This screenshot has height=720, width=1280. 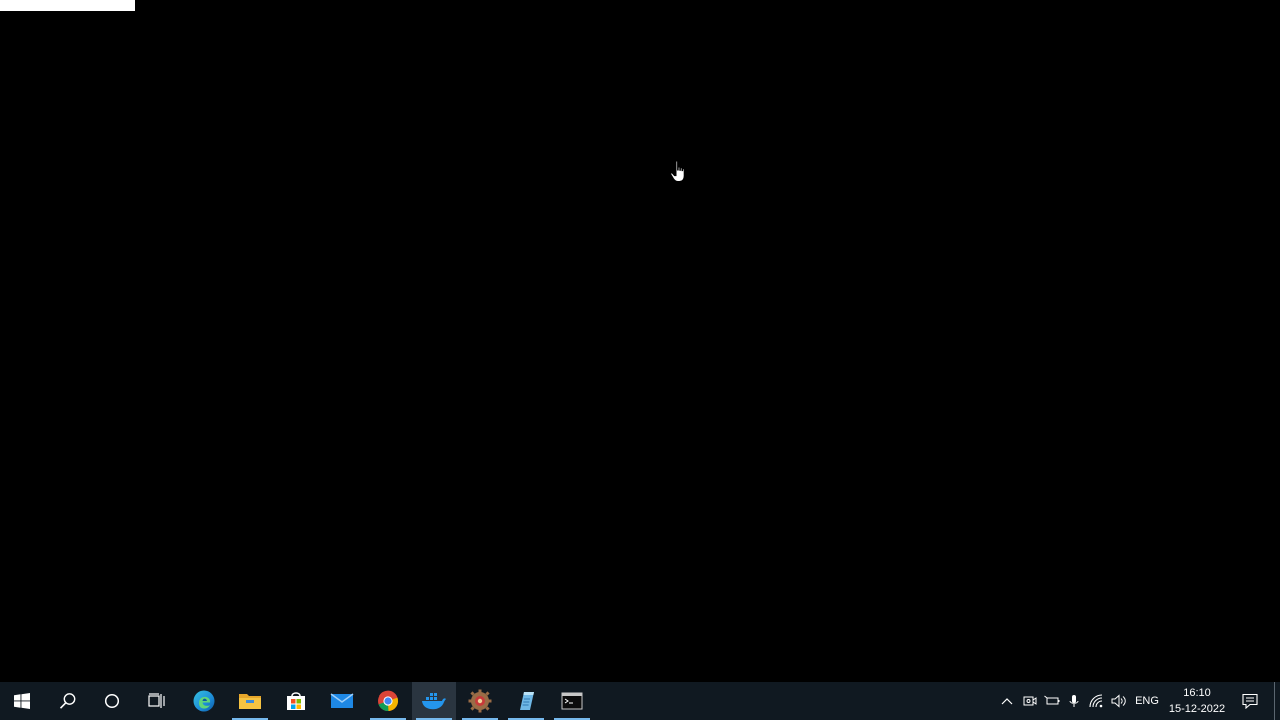 What do you see at coordinates (1277, 701) in the screenshot?
I see `show-desktop-button` at bounding box center [1277, 701].